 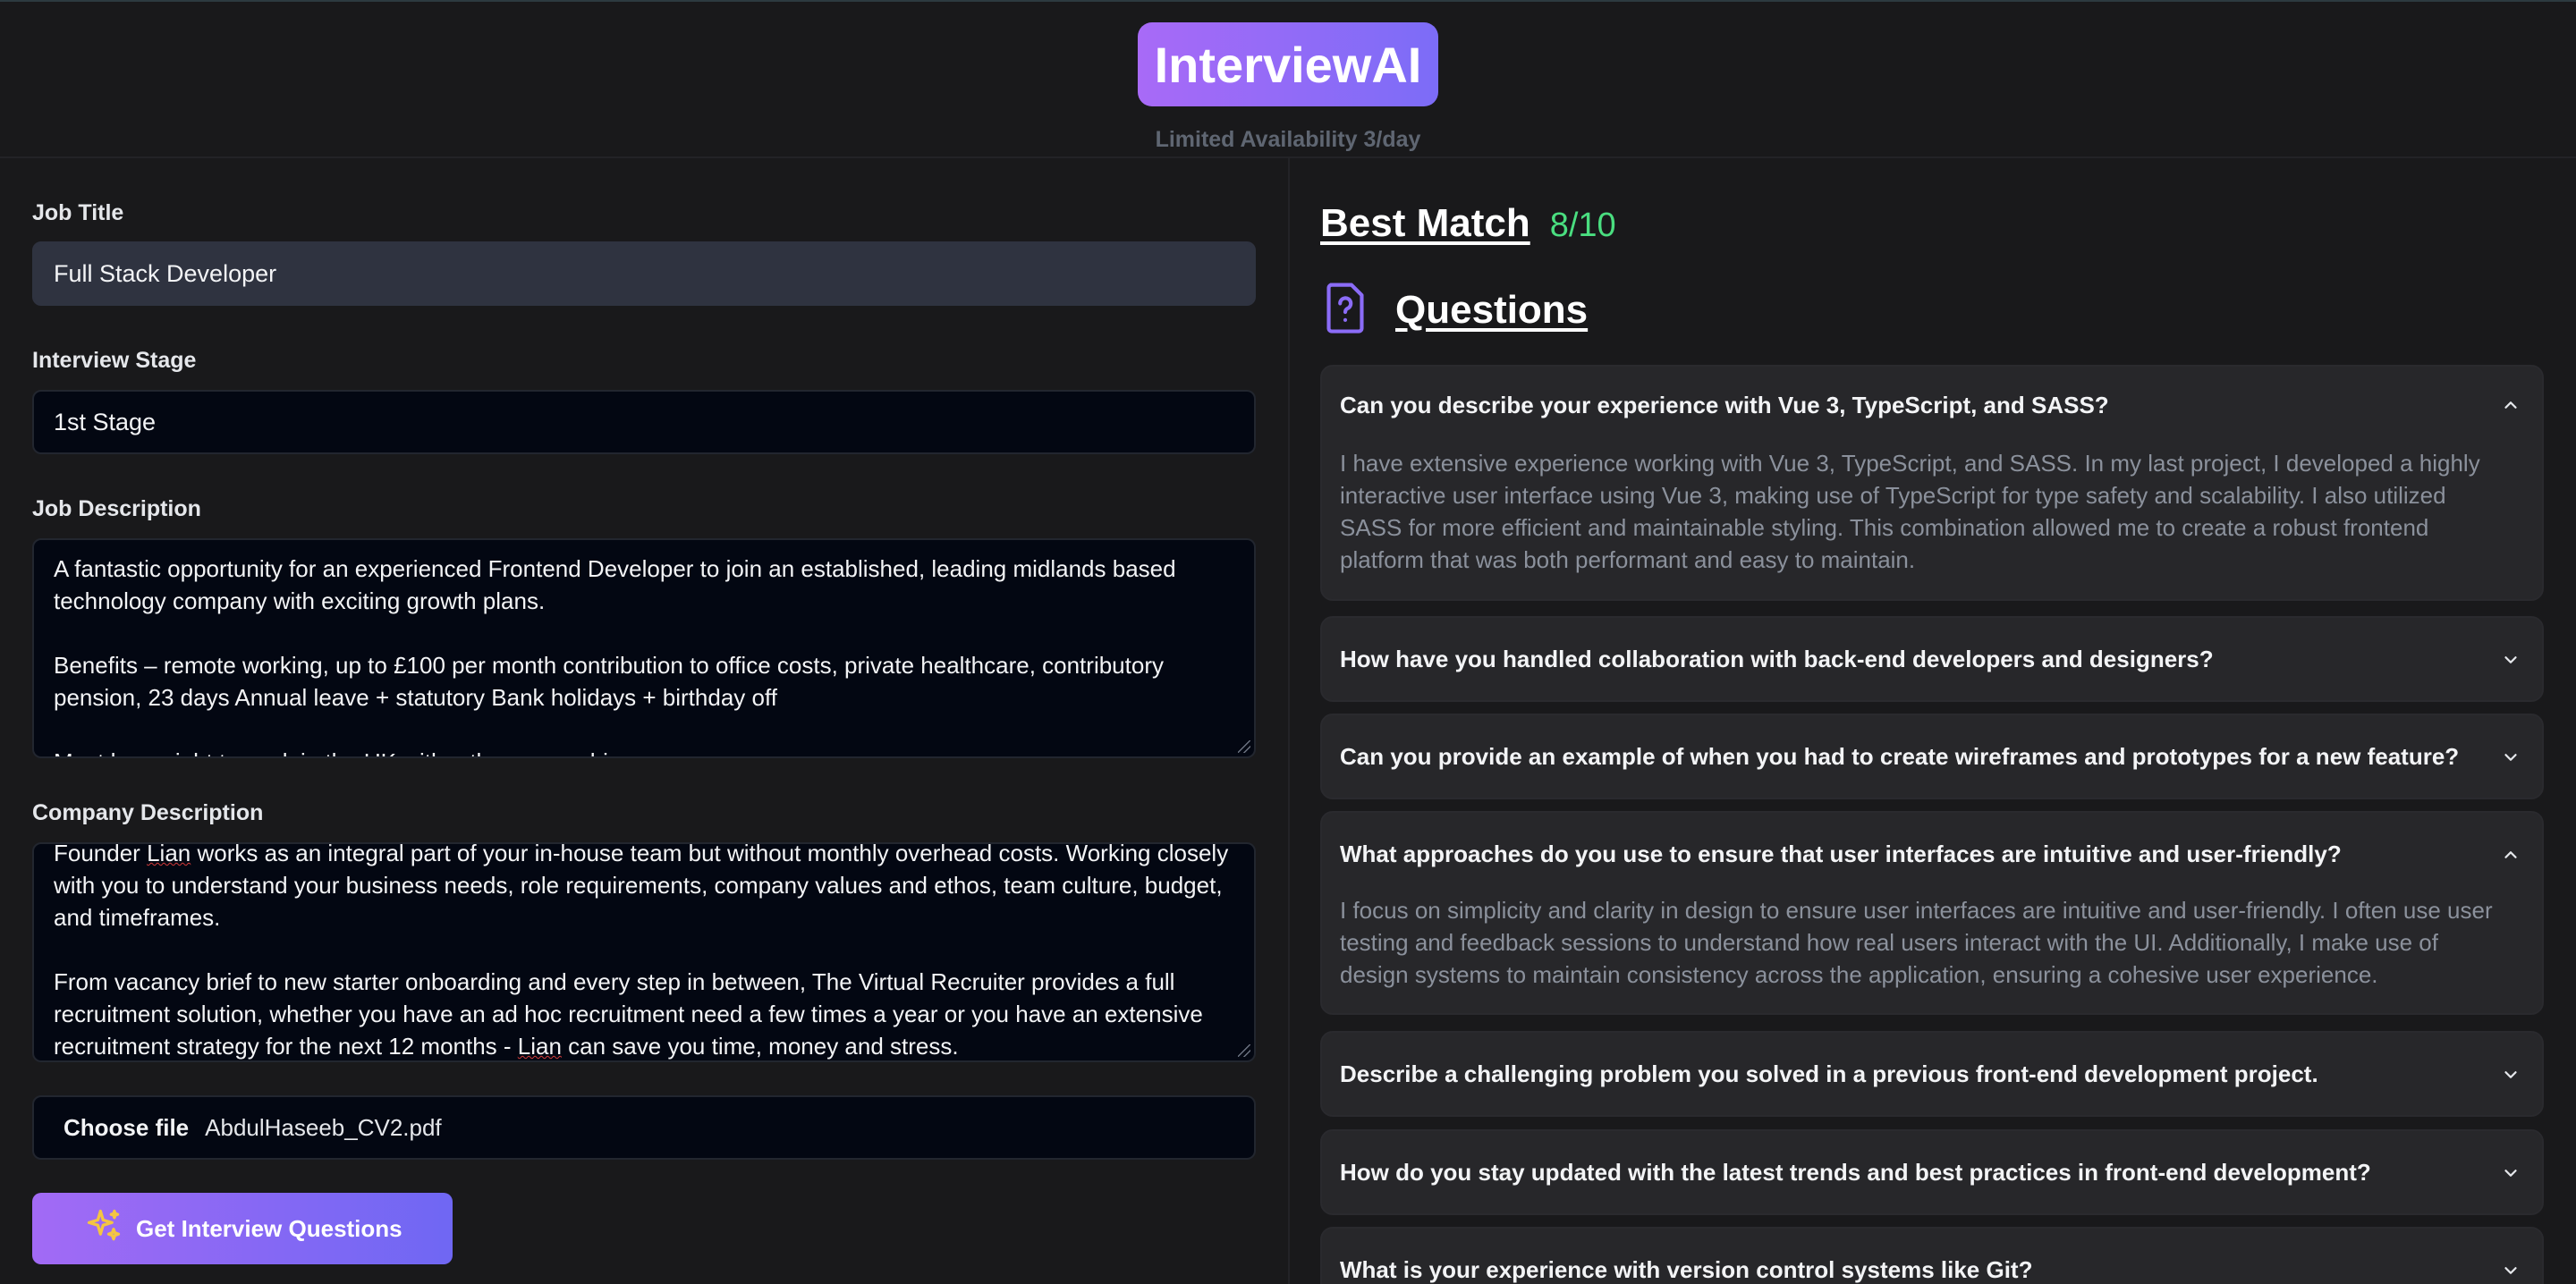 I want to click on header: InterviewAI Limited Availability 3/day, so click(x=1288, y=80).